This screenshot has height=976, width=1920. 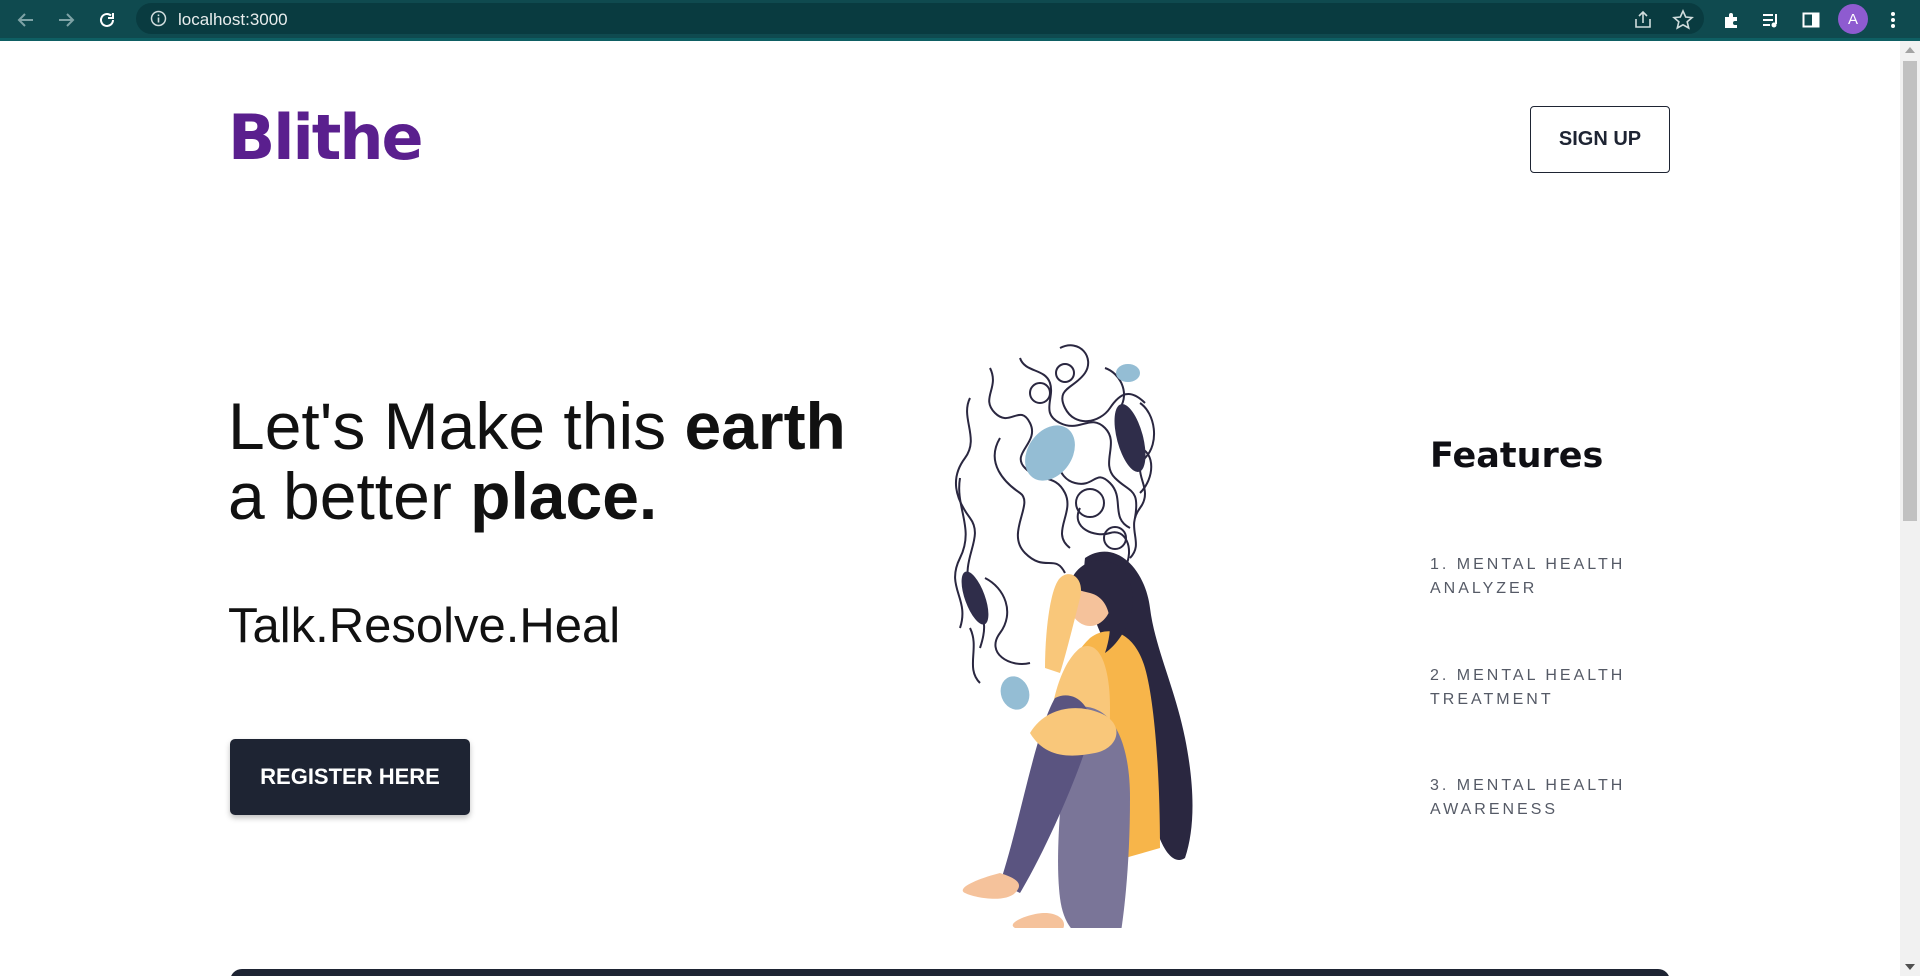 What do you see at coordinates (326, 137) in the screenshot?
I see `brand-logo: Blithe` at bounding box center [326, 137].